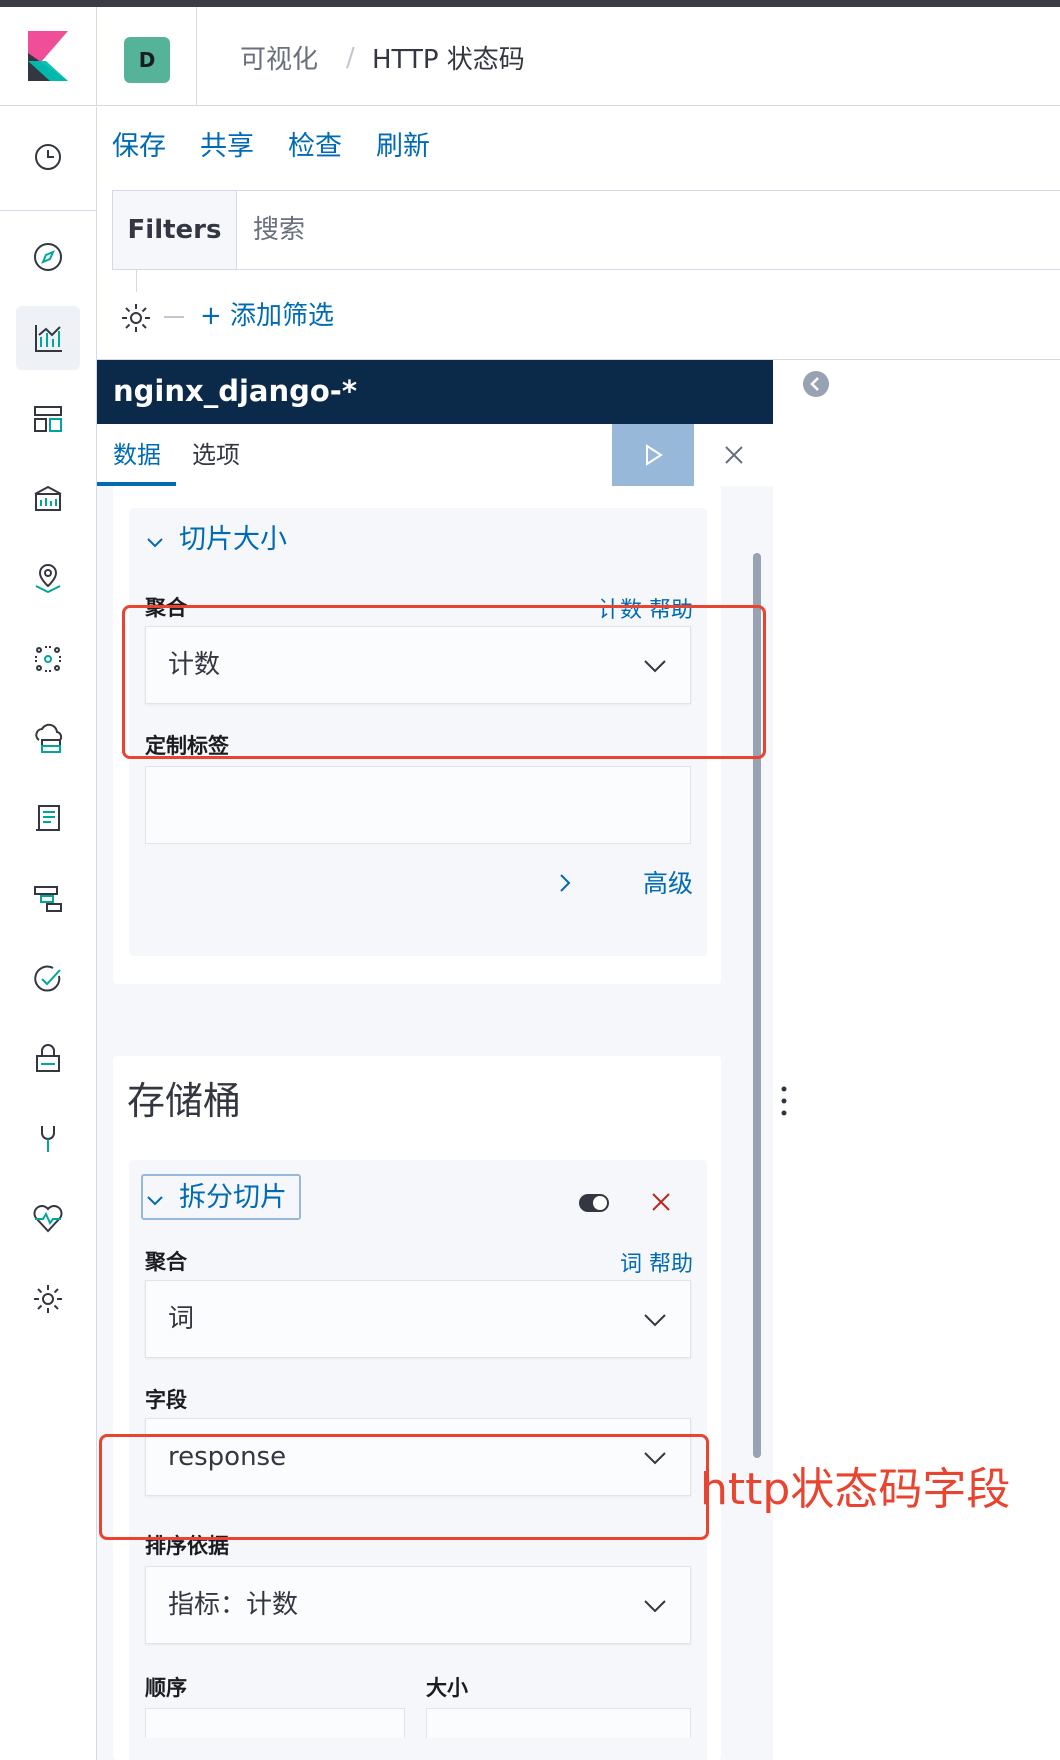  What do you see at coordinates (448, 60) in the screenshot?
I see `breadcrumb-current: HTTP 状态码` at bounding box center [448, 60].